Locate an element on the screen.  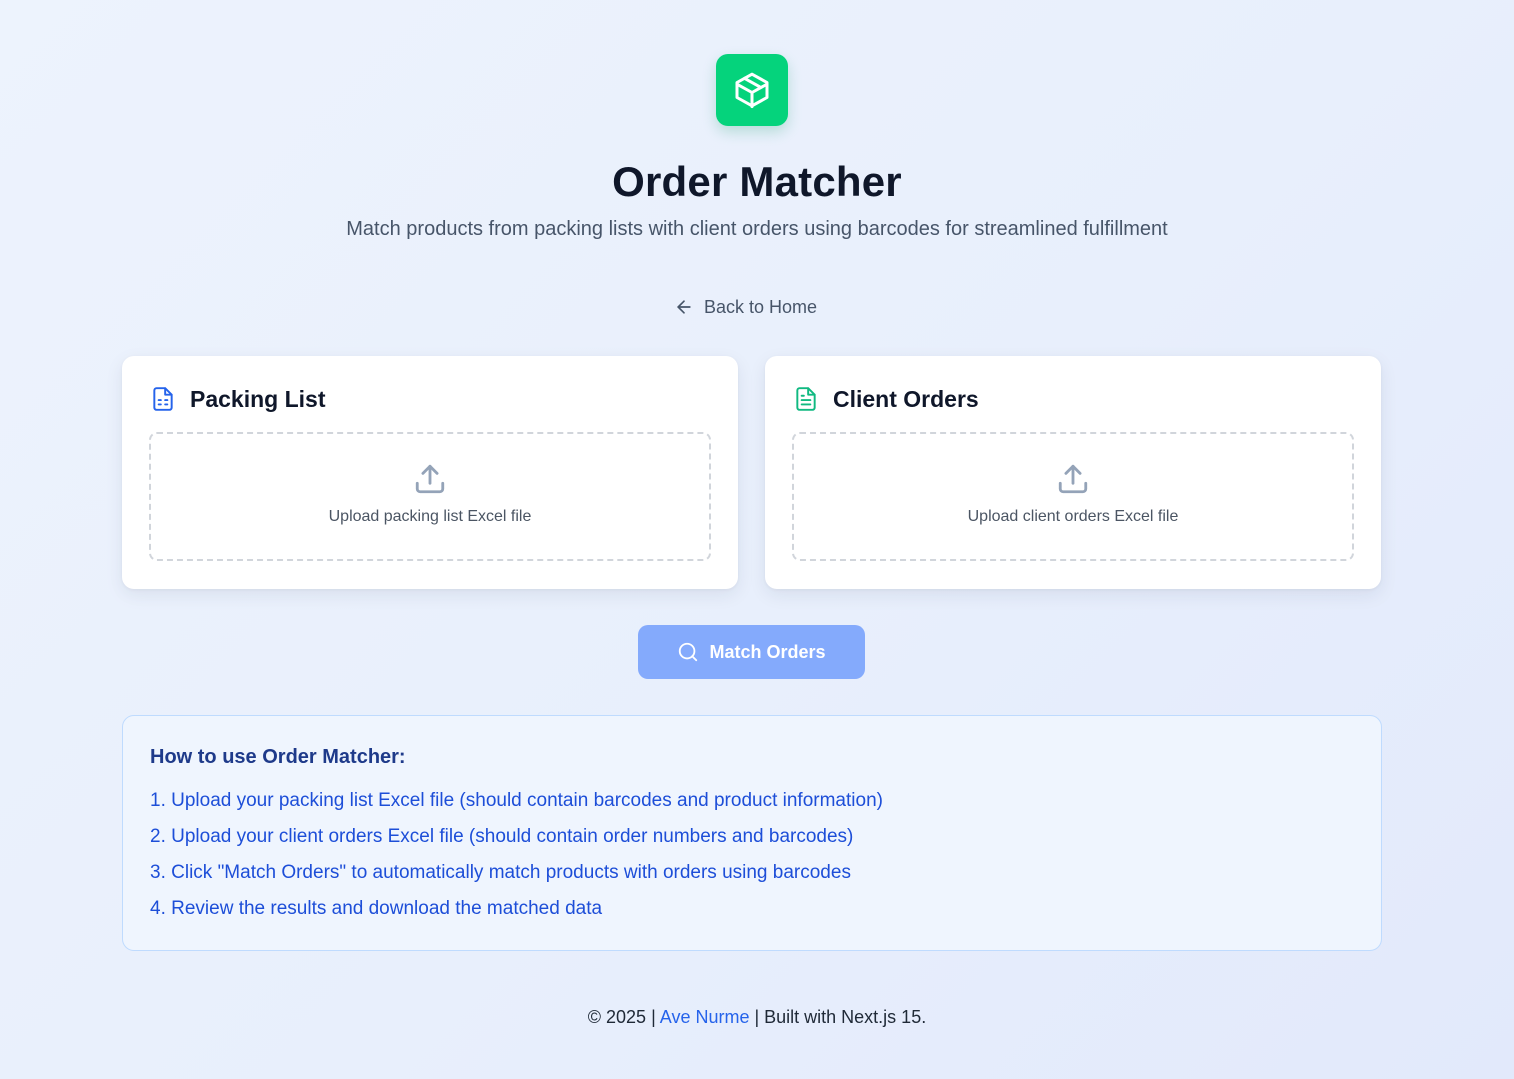
back-to-home-link: Back to Home is located at coordinates (745, 307).